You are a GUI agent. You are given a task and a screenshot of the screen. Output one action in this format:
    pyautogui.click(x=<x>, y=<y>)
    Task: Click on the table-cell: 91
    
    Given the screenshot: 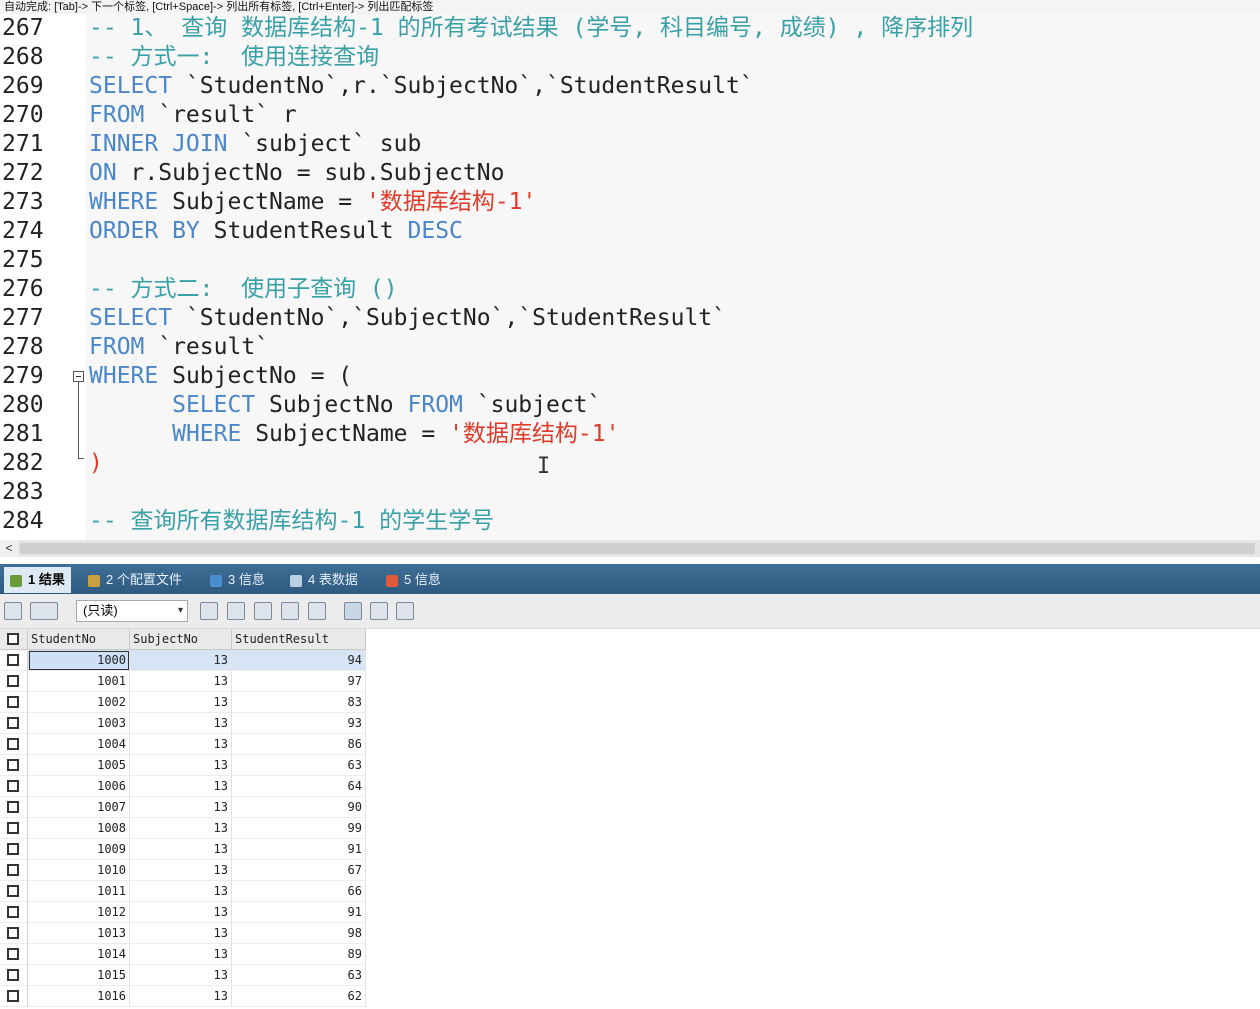 What is the action you would take?
    pyautogui.click(x=299, y=849)
    